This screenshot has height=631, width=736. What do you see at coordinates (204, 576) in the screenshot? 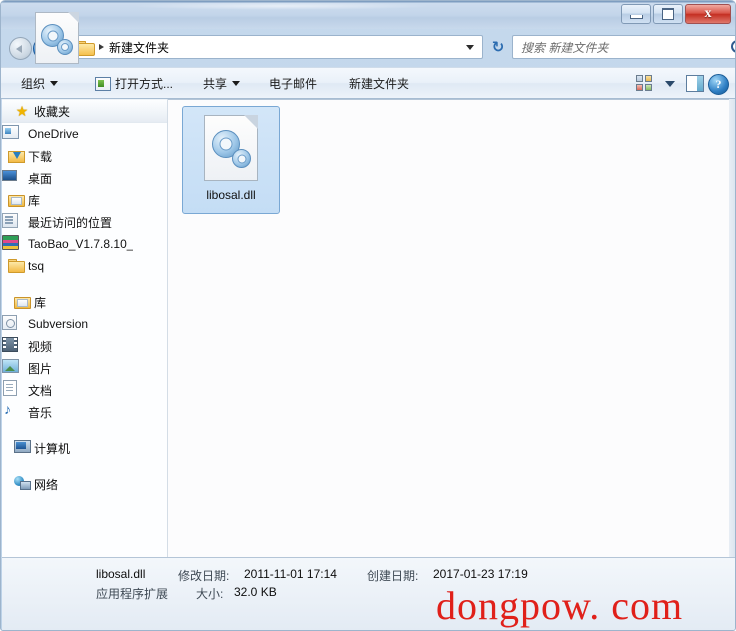
I see `details-modified-label: 修改日期:` at bounding box center [204, 576].